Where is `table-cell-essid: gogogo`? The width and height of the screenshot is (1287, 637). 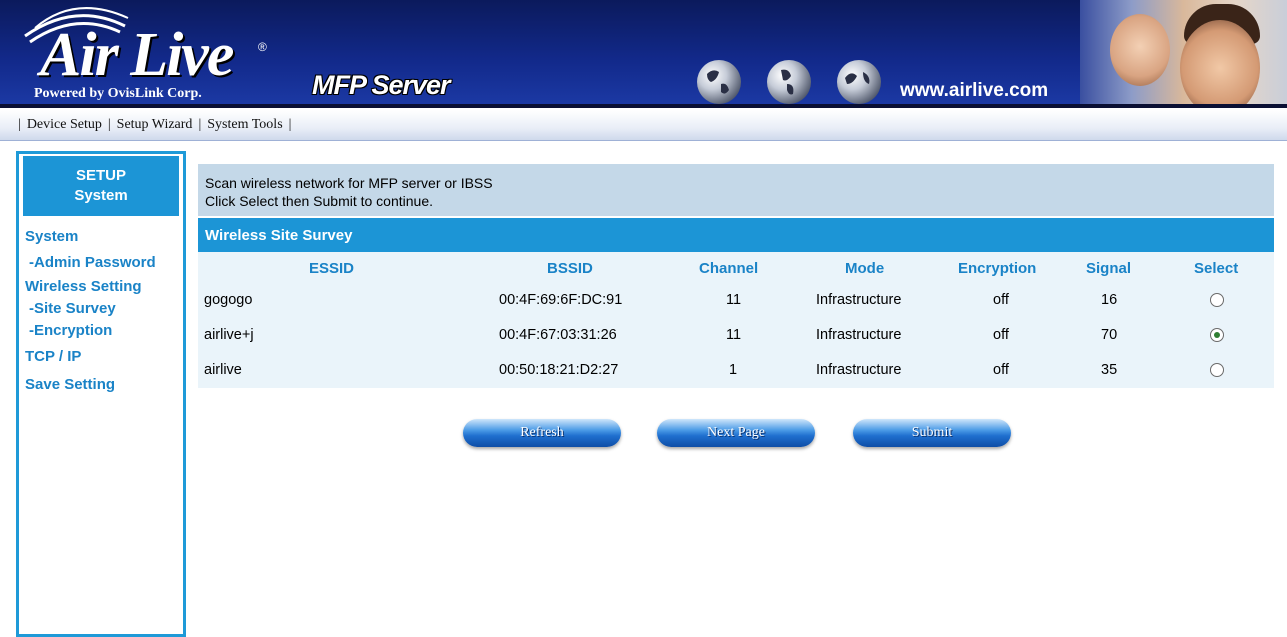 table-cell-essid: gogogo is located at coordinates (228, 300).